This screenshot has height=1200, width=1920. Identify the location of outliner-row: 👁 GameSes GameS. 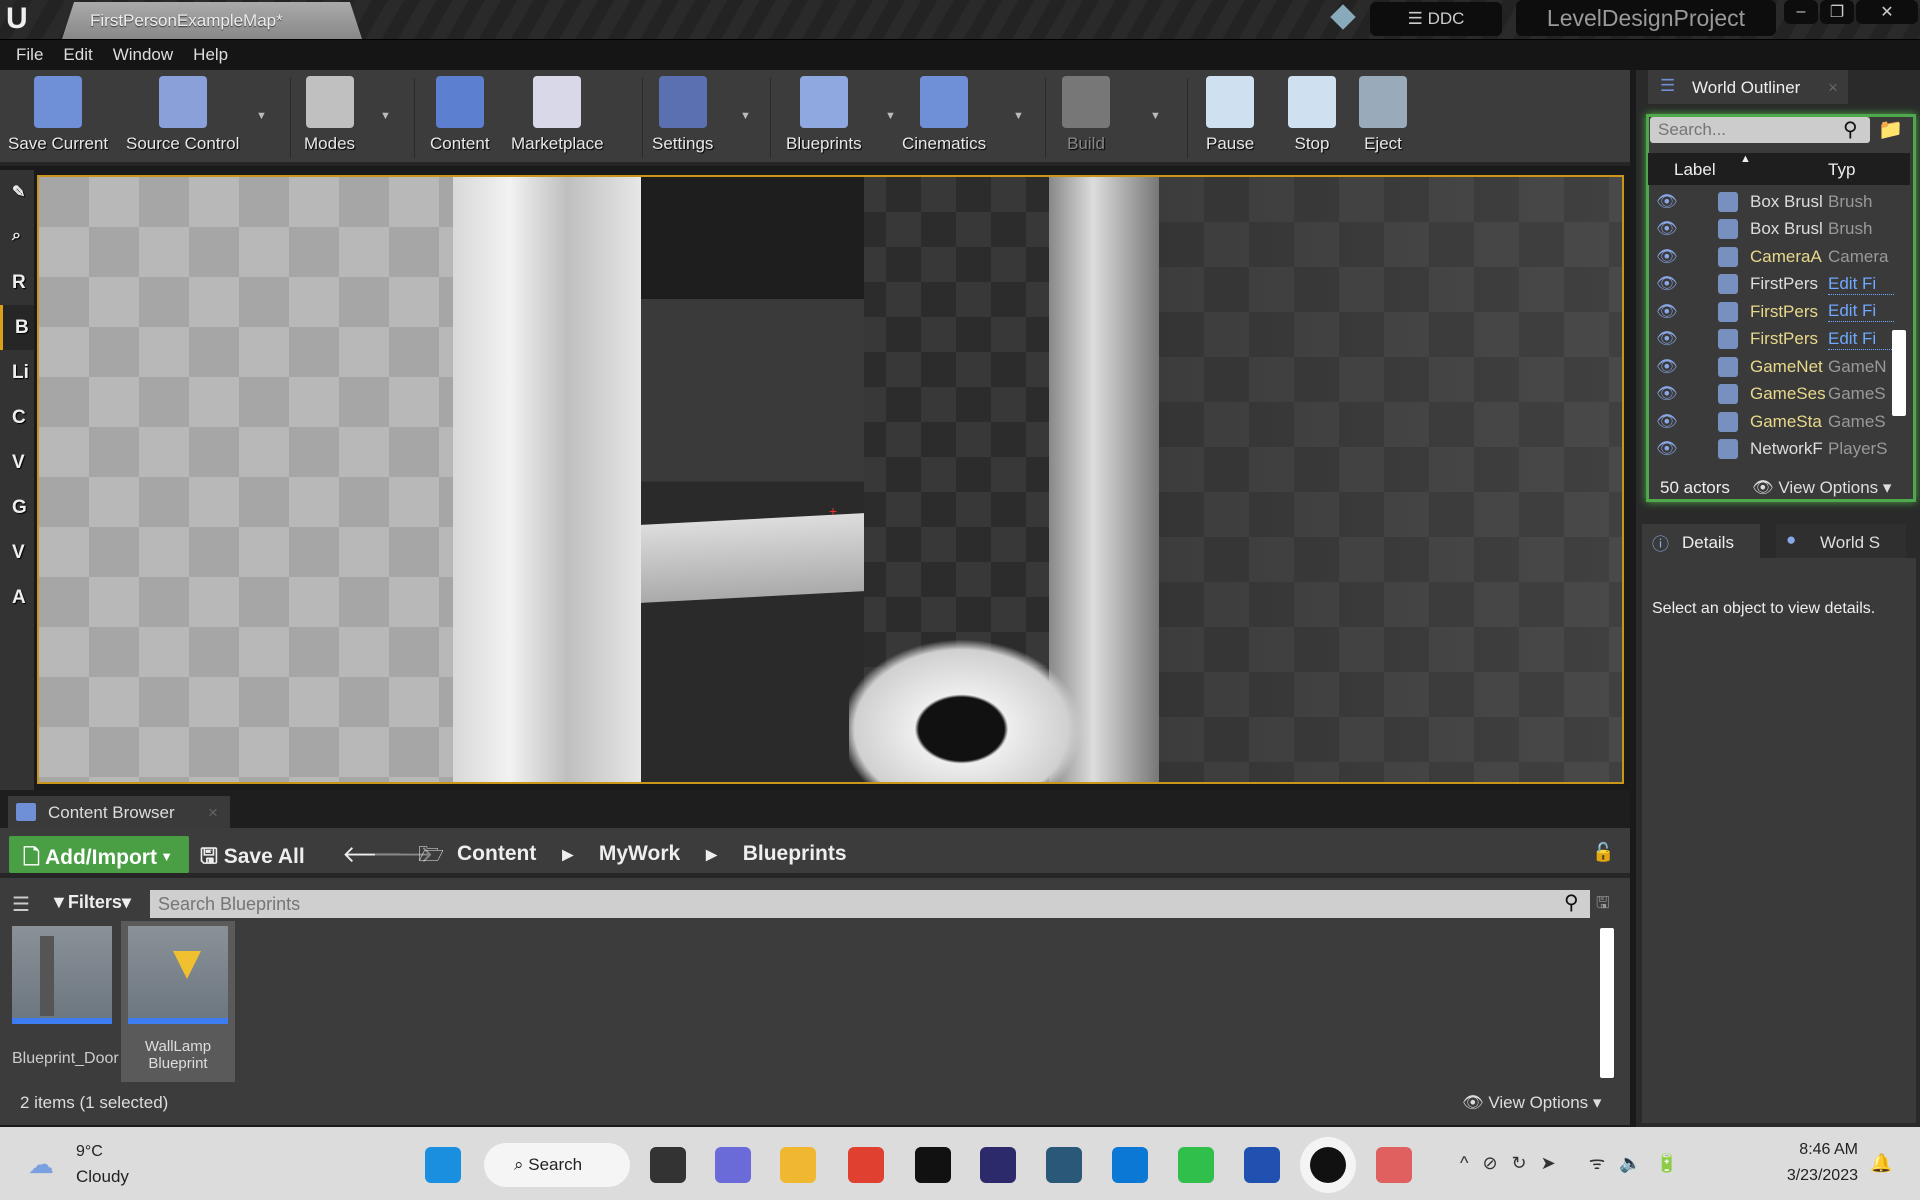
(1779, 394).